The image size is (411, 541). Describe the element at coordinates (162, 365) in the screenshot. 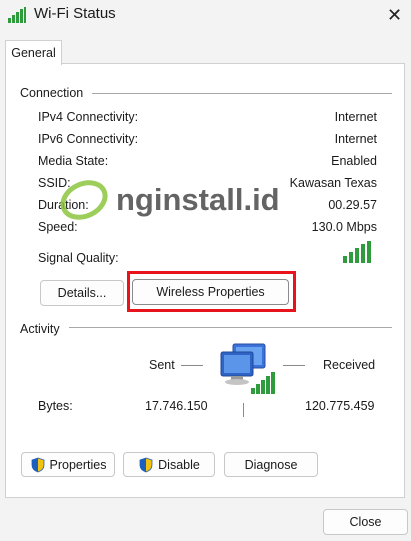

I see `sent-label: Sent` at that location.